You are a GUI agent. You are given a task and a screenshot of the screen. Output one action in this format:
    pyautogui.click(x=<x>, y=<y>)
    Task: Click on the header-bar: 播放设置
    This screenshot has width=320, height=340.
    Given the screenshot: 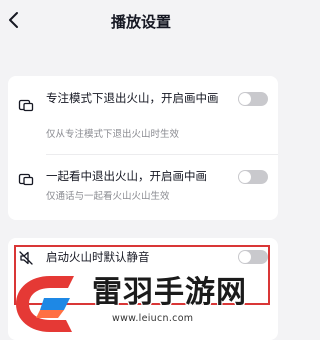 What is the action you would take?
    pyautogui.click(x=141, y=21)
    